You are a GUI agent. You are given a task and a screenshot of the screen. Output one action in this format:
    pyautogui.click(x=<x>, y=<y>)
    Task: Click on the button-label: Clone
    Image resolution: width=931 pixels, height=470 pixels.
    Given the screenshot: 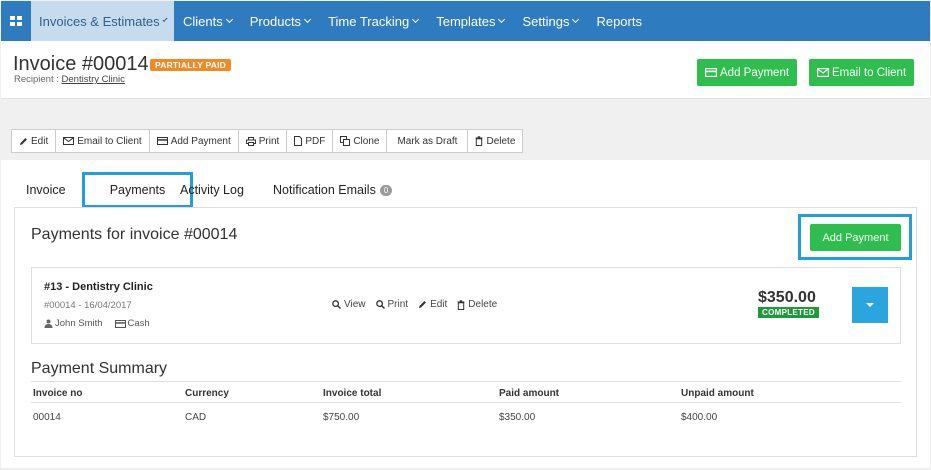 What is the action you would take?
    pyautogui.click(x=366, y=141)
    